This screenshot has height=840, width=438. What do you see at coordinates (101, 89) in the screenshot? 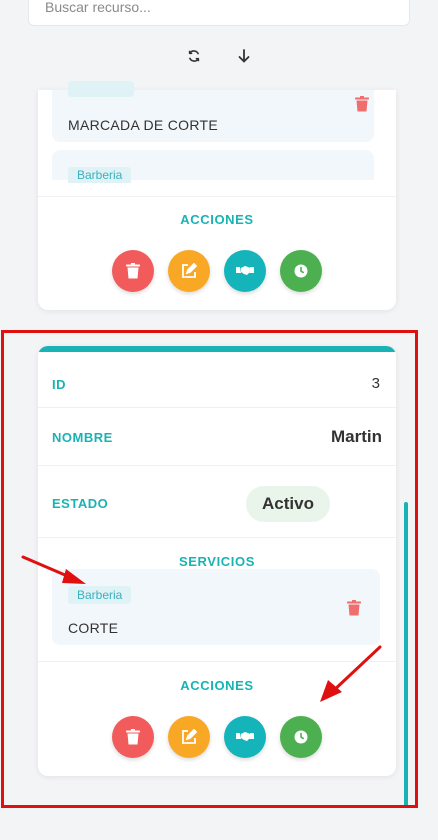
I see `service-category-tag` at bounding box center [101, 89].